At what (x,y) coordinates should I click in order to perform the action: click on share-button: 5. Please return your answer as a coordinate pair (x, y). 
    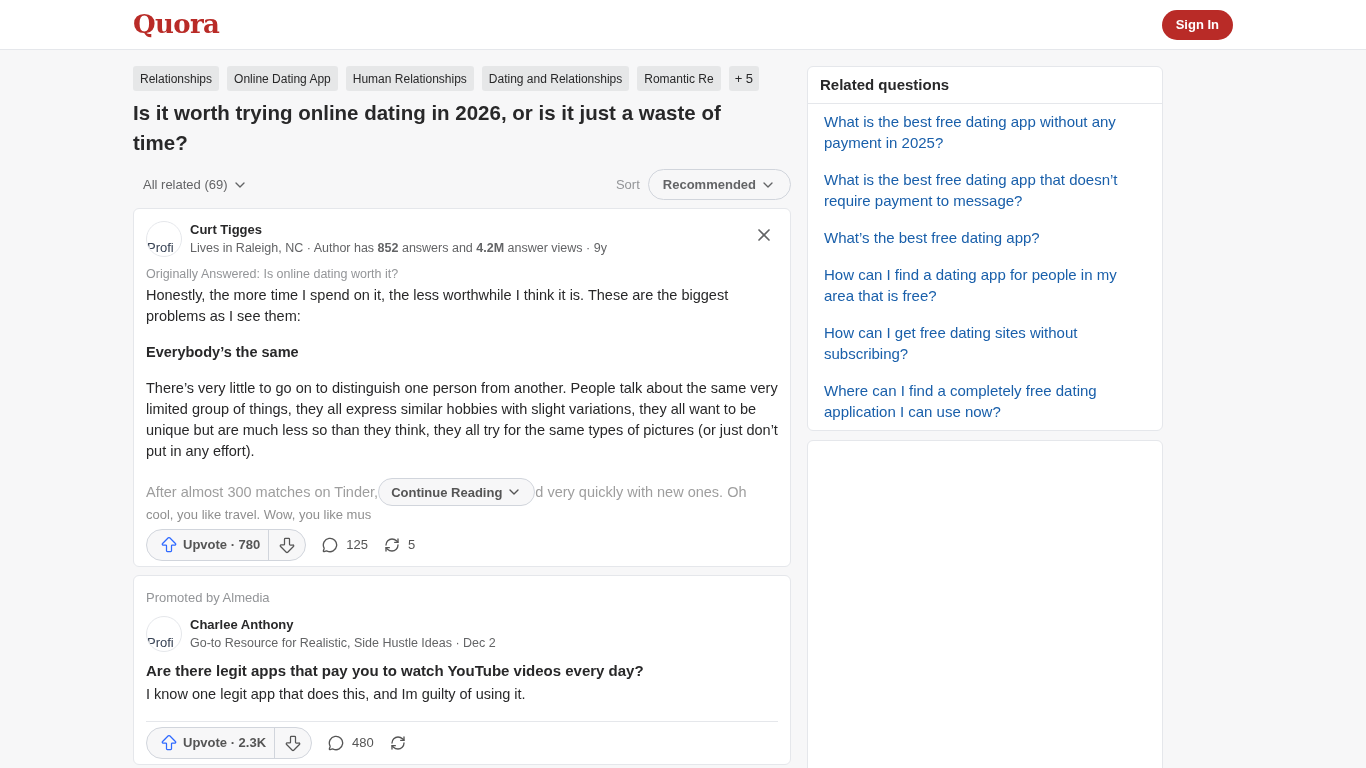
    Looking at the image, I should click on (400, 545).